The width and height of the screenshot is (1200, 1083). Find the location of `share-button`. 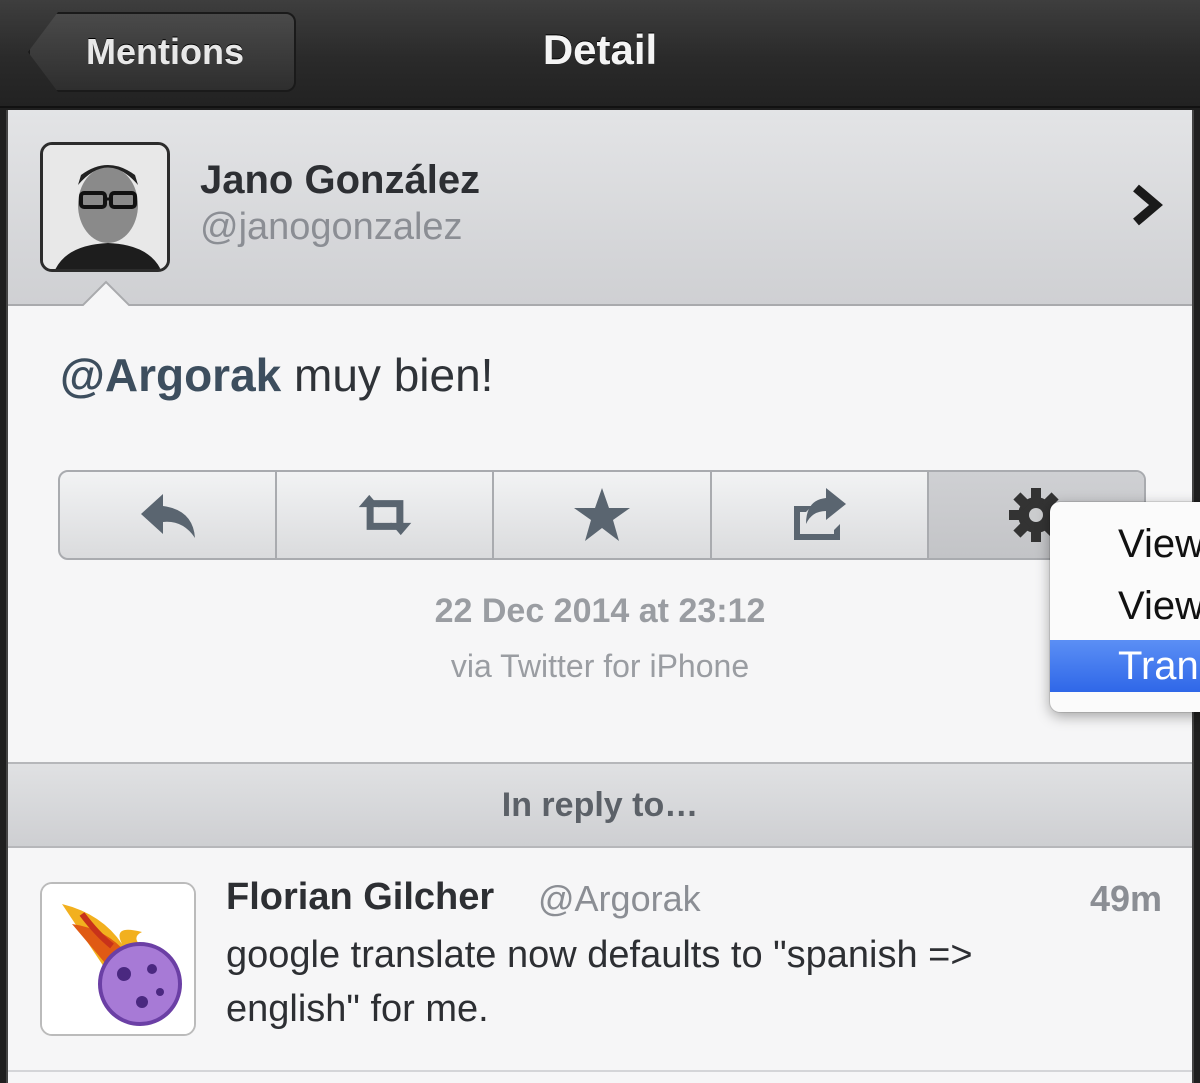

share-button is located at coordinates (820, 515).